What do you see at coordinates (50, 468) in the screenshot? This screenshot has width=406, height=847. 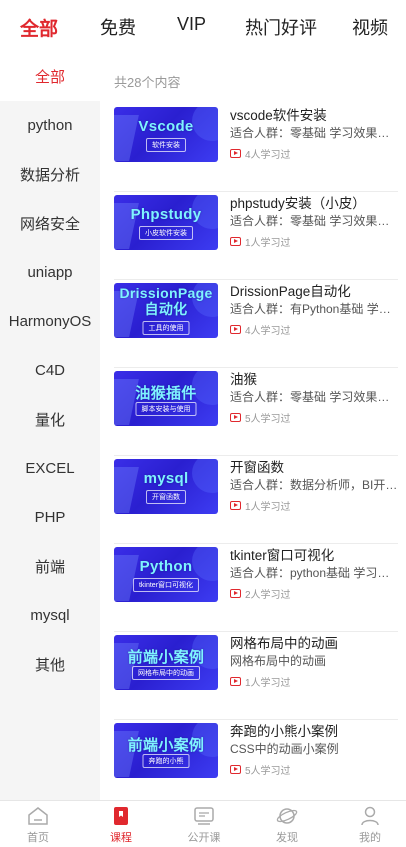 I see `sidebar-item-excel: EXCEL` at bounding box center [50, 468].